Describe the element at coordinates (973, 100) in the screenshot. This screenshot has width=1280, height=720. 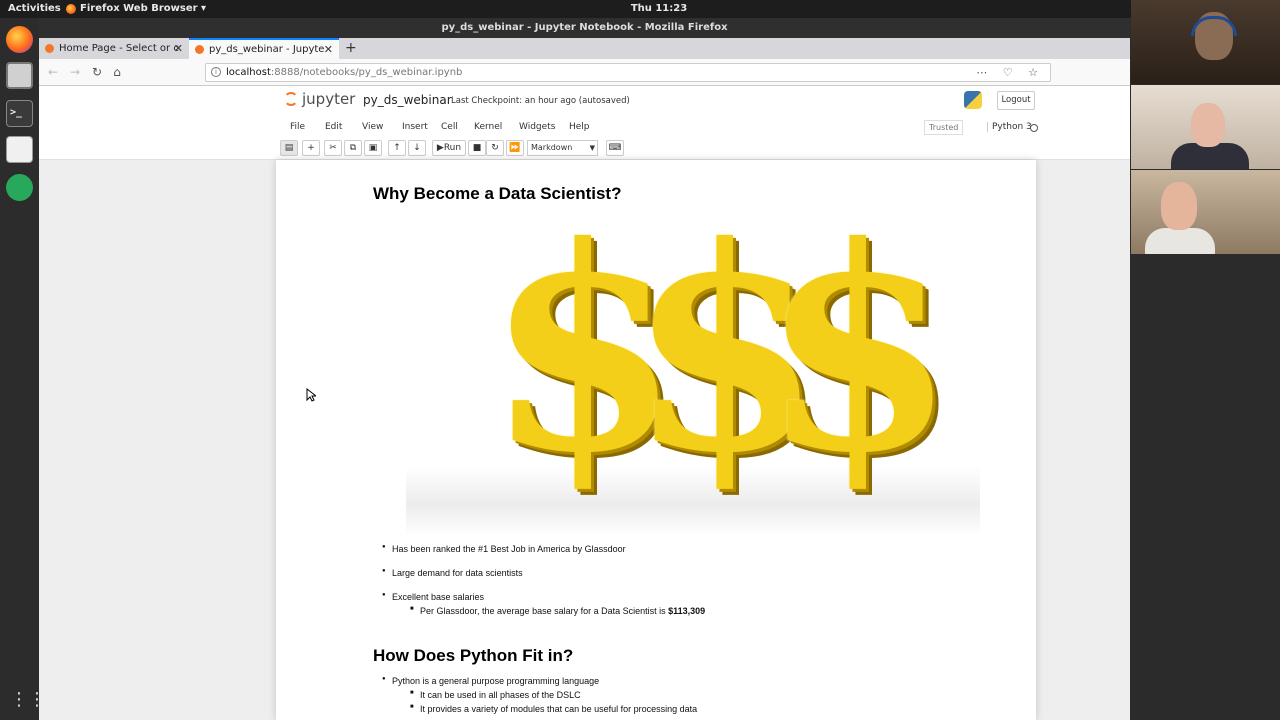
I see `python-logo-icon` at that location.